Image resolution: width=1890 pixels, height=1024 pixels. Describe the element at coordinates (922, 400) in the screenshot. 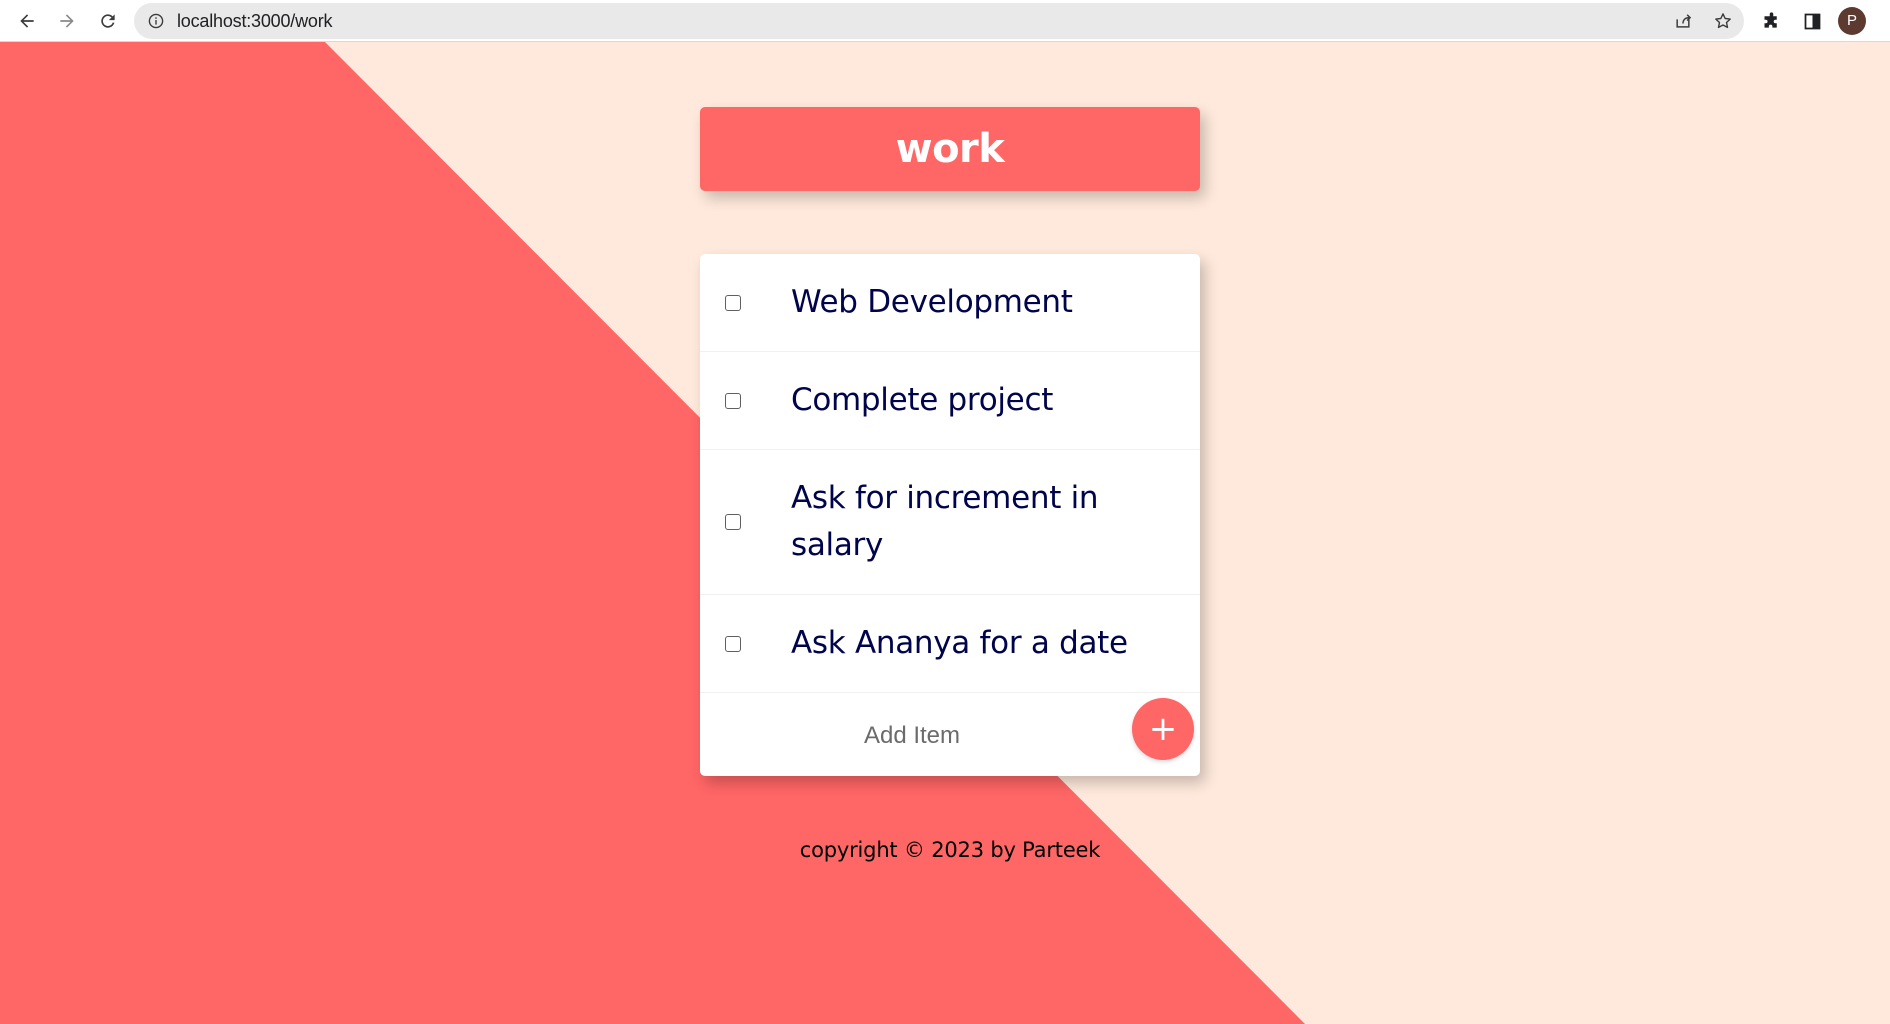

I see `item-text: Complete project` at that location.